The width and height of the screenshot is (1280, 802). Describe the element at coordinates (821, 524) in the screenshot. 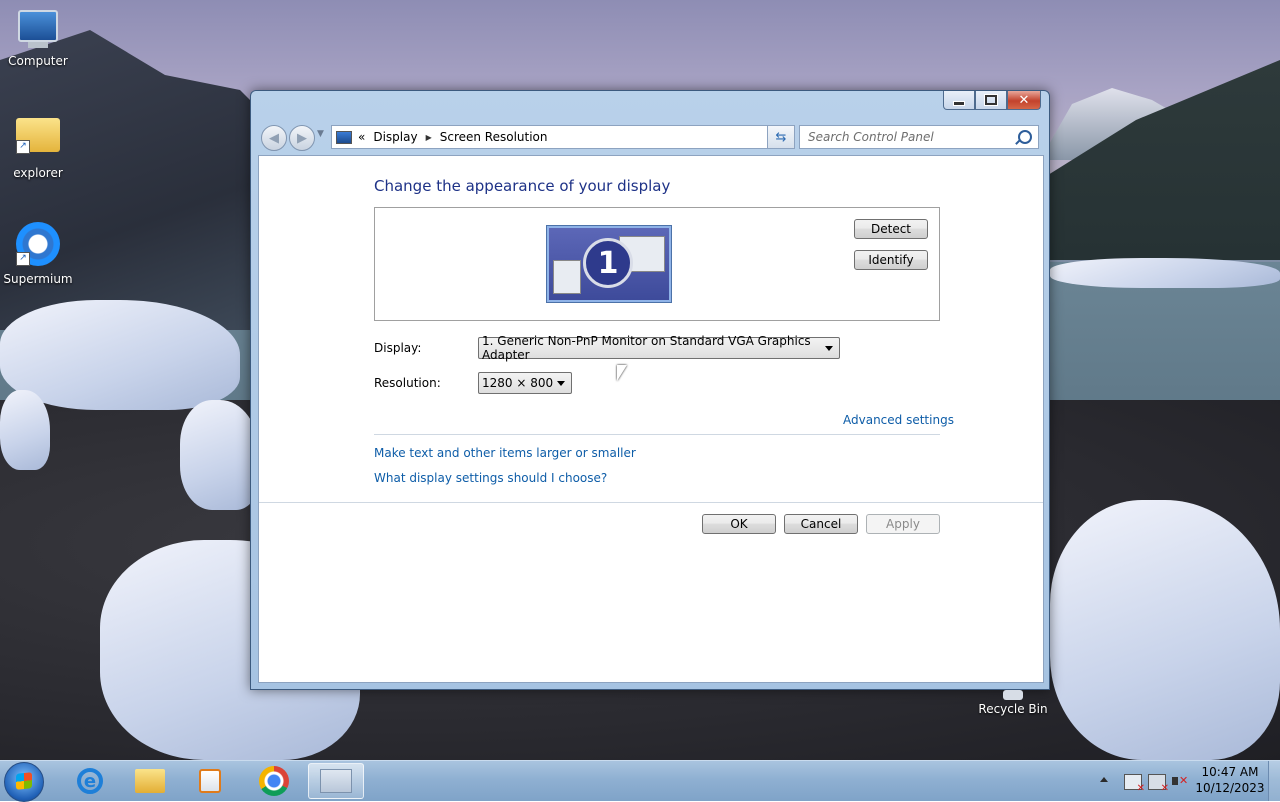

I see `cancel-button: Cancel` at that location.